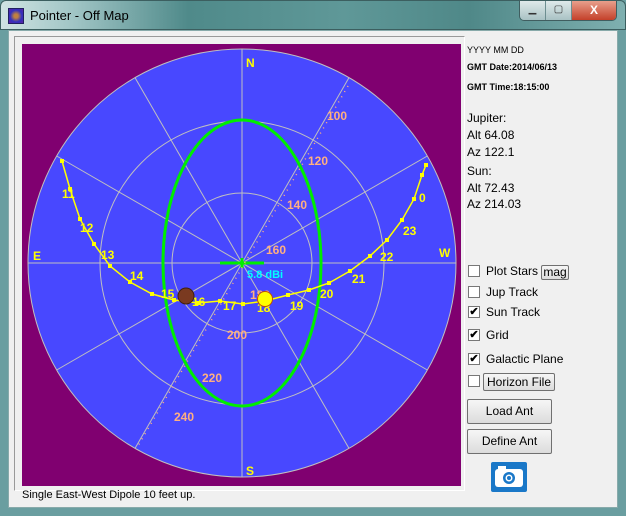 This screenshot has height=516, width=626. Describe the element at coordinates (387, 257) in the screenshot. I see `hour-label: 22` at that location.